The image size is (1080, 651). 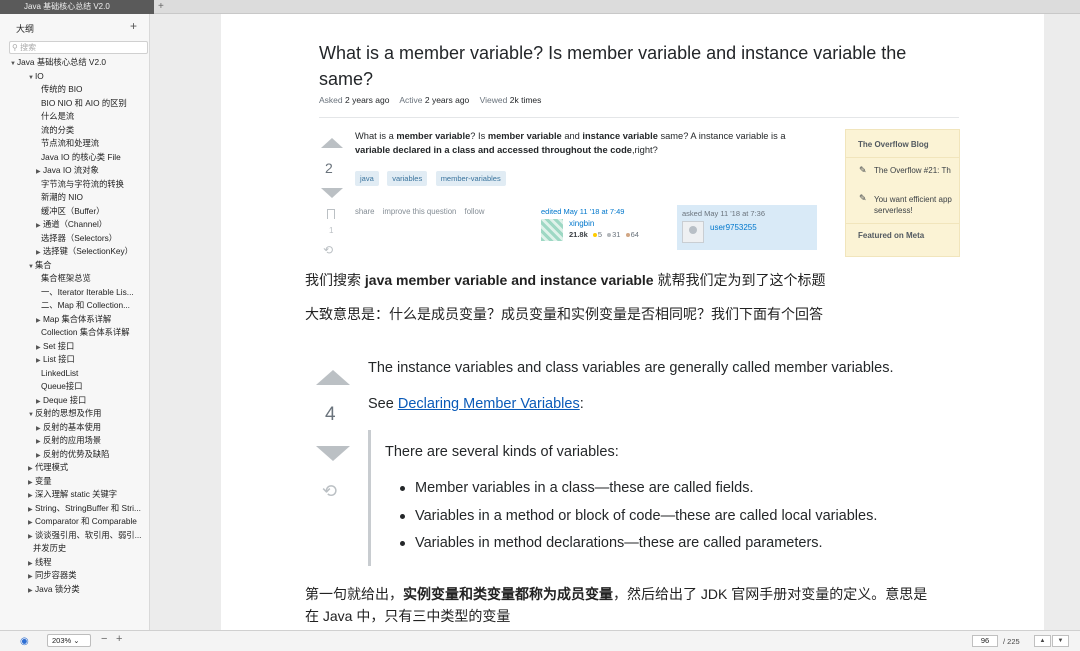 What do you see at coordinates (74, 522) in the screenshot?
I see `outline-item: ▶ Comparator 和 Comparable` at bounding box center [74, 522].